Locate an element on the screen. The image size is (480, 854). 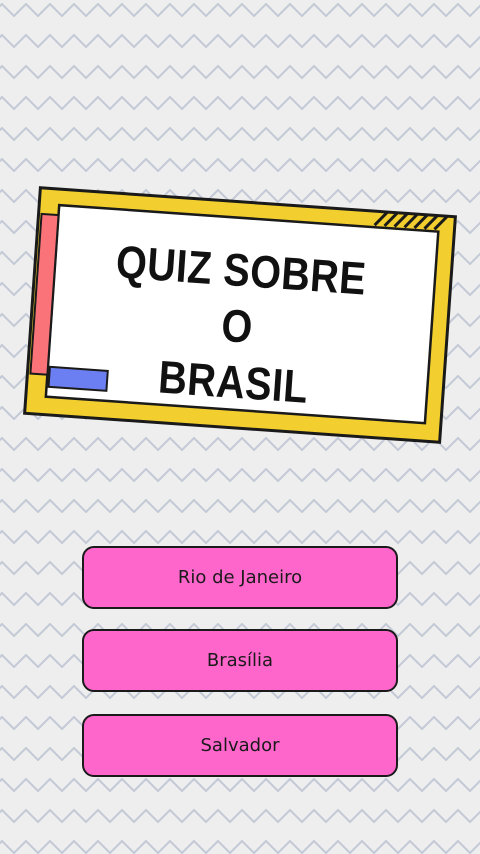
answer-label: Rio de Janeiro is located at coordinates (240, 577).